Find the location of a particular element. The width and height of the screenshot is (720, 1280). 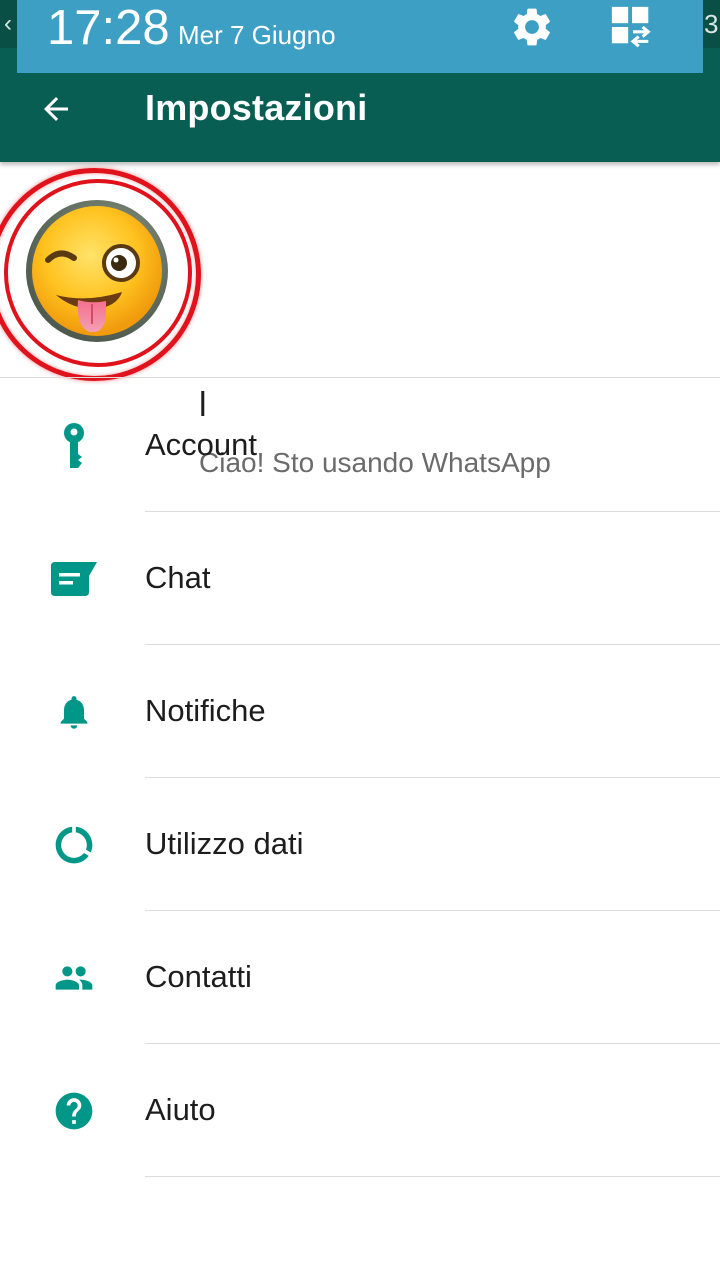

winking-tongue-emoji-icon is located at coordinates (97, 271).